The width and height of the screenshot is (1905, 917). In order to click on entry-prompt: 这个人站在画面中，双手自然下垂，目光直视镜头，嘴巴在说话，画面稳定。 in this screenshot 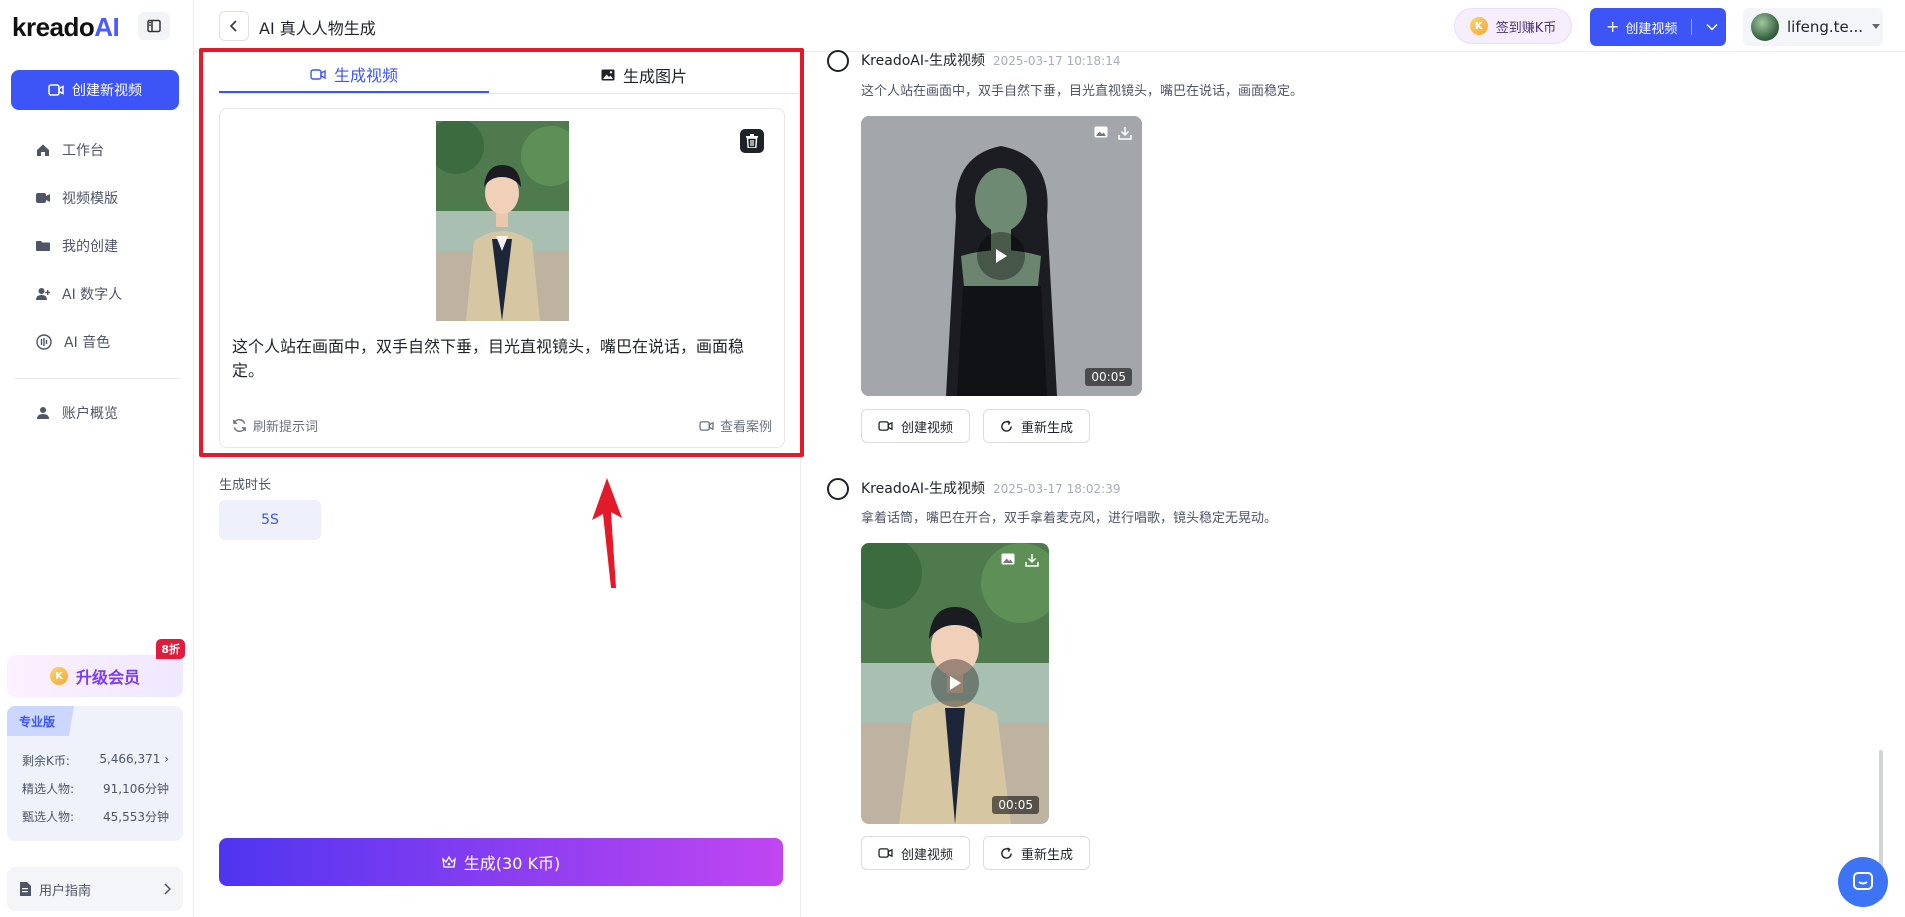, I will do `click(1082, 91)`.